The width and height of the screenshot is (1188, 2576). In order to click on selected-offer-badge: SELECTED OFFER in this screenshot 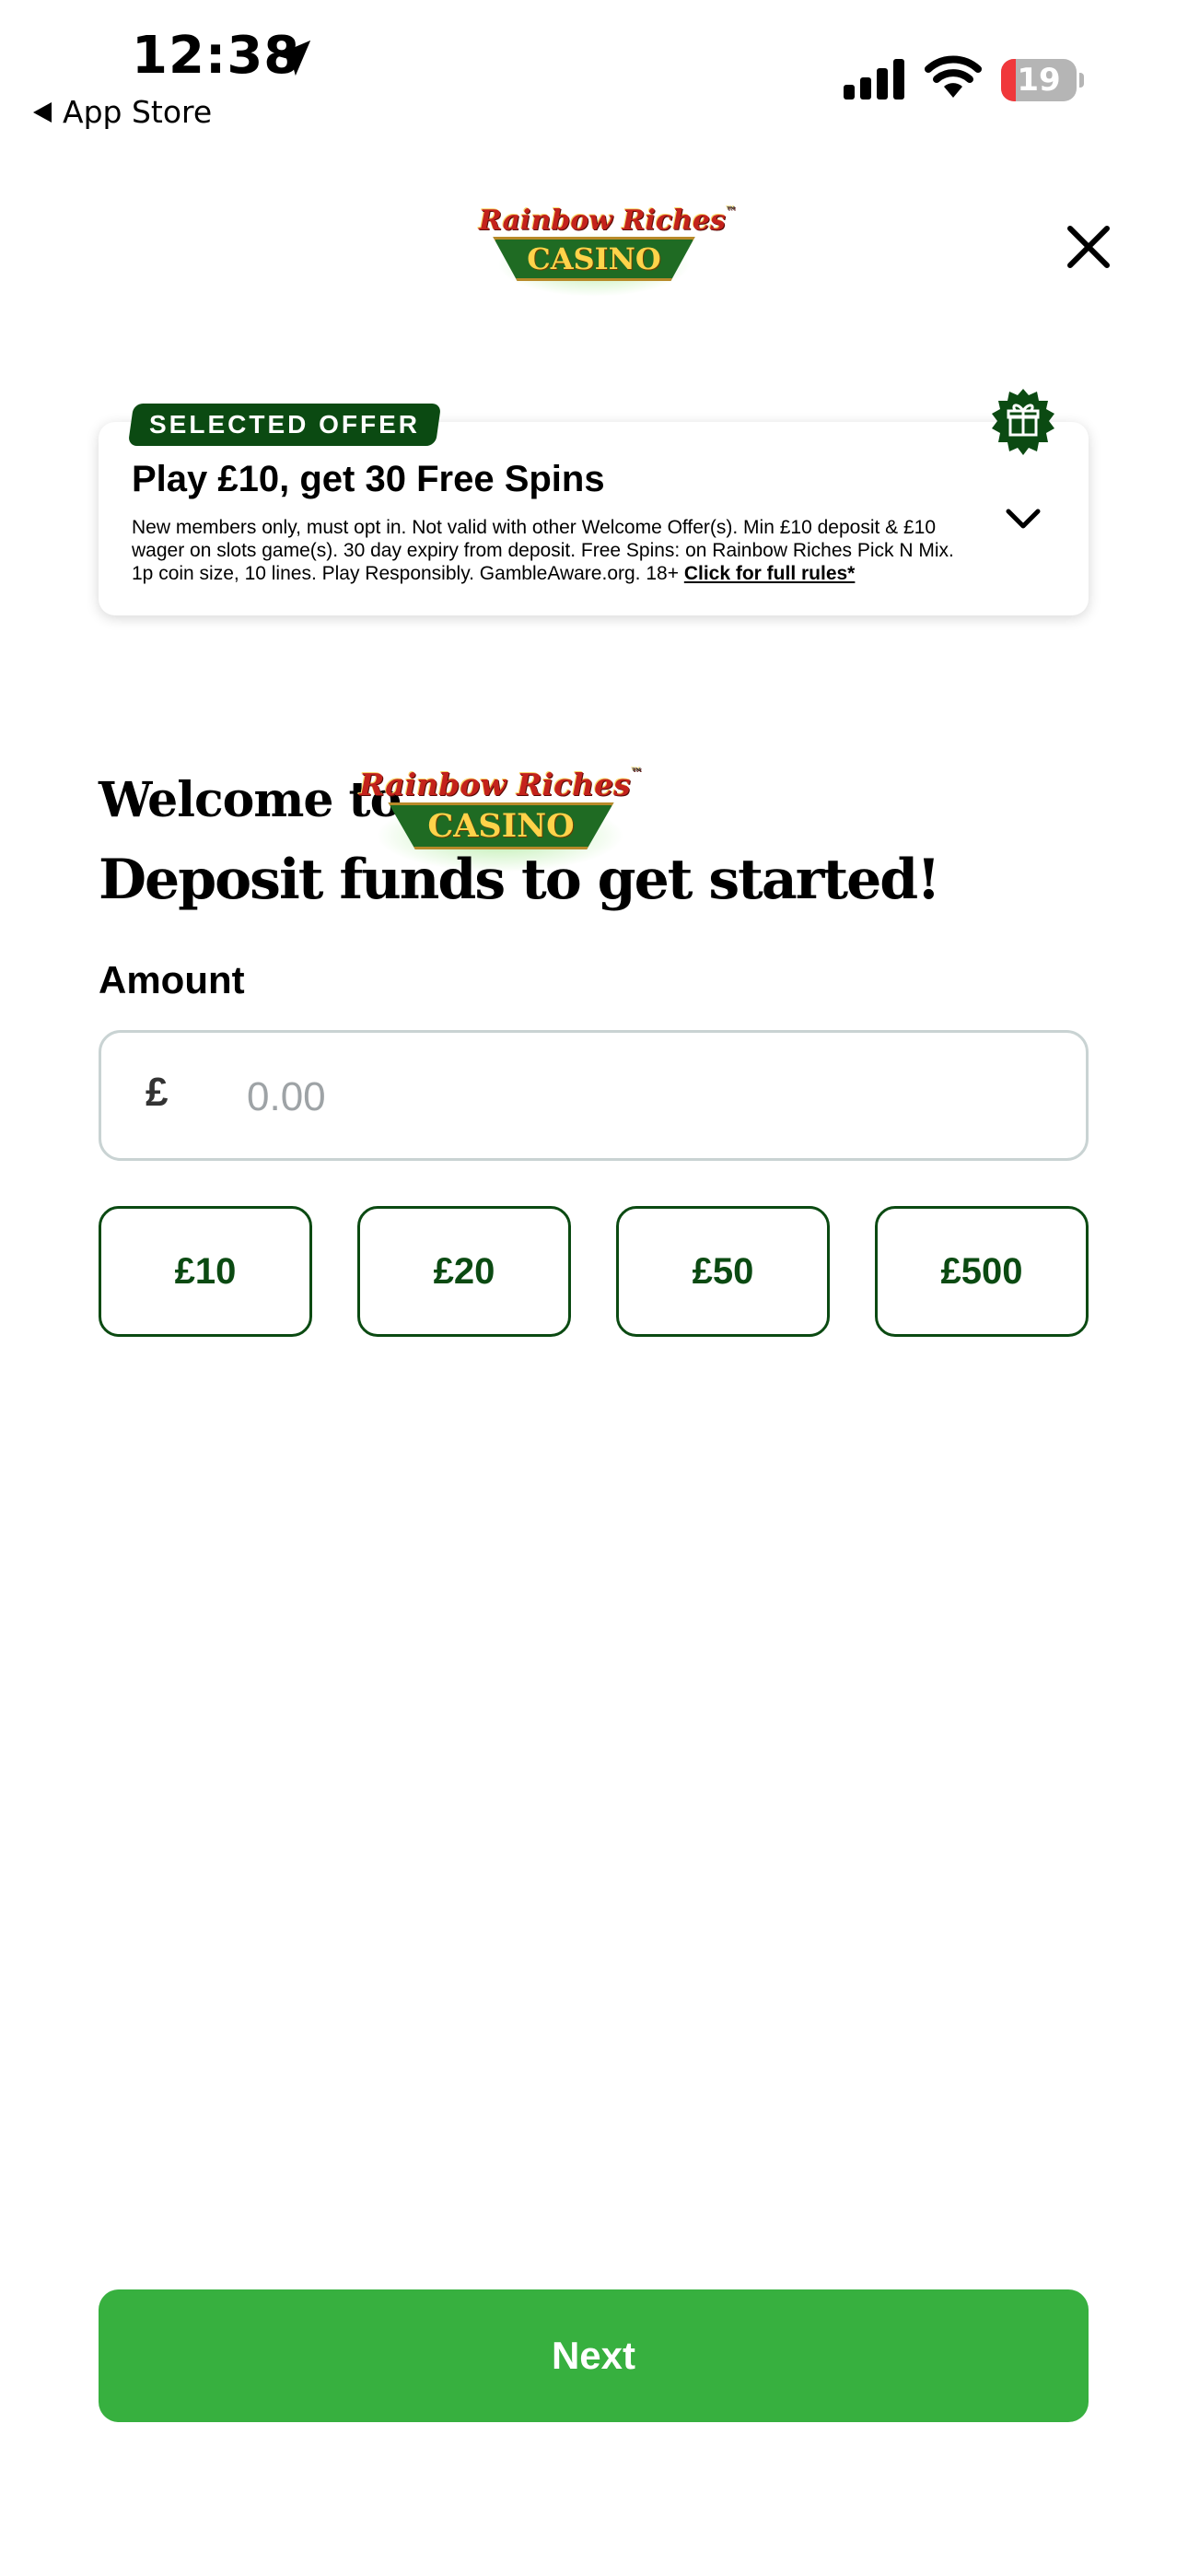, I will do `click(284, 425)`.